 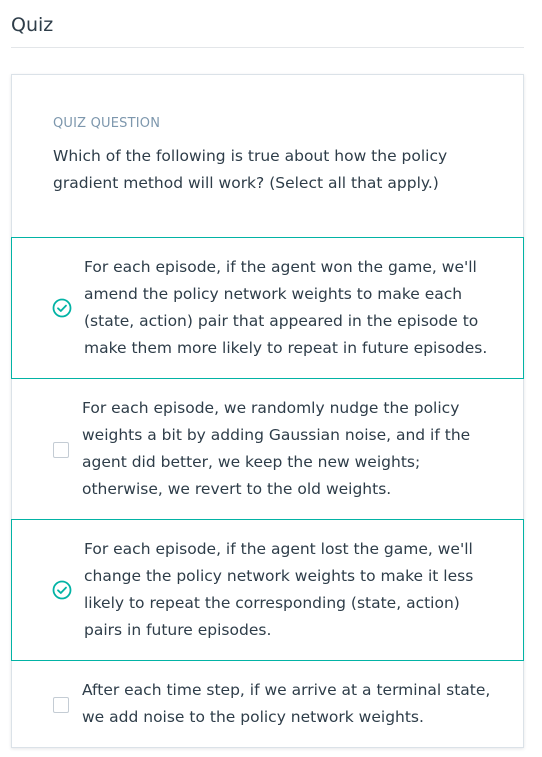 I want to click on page-title: Quiz, so click(x=32, y=25).